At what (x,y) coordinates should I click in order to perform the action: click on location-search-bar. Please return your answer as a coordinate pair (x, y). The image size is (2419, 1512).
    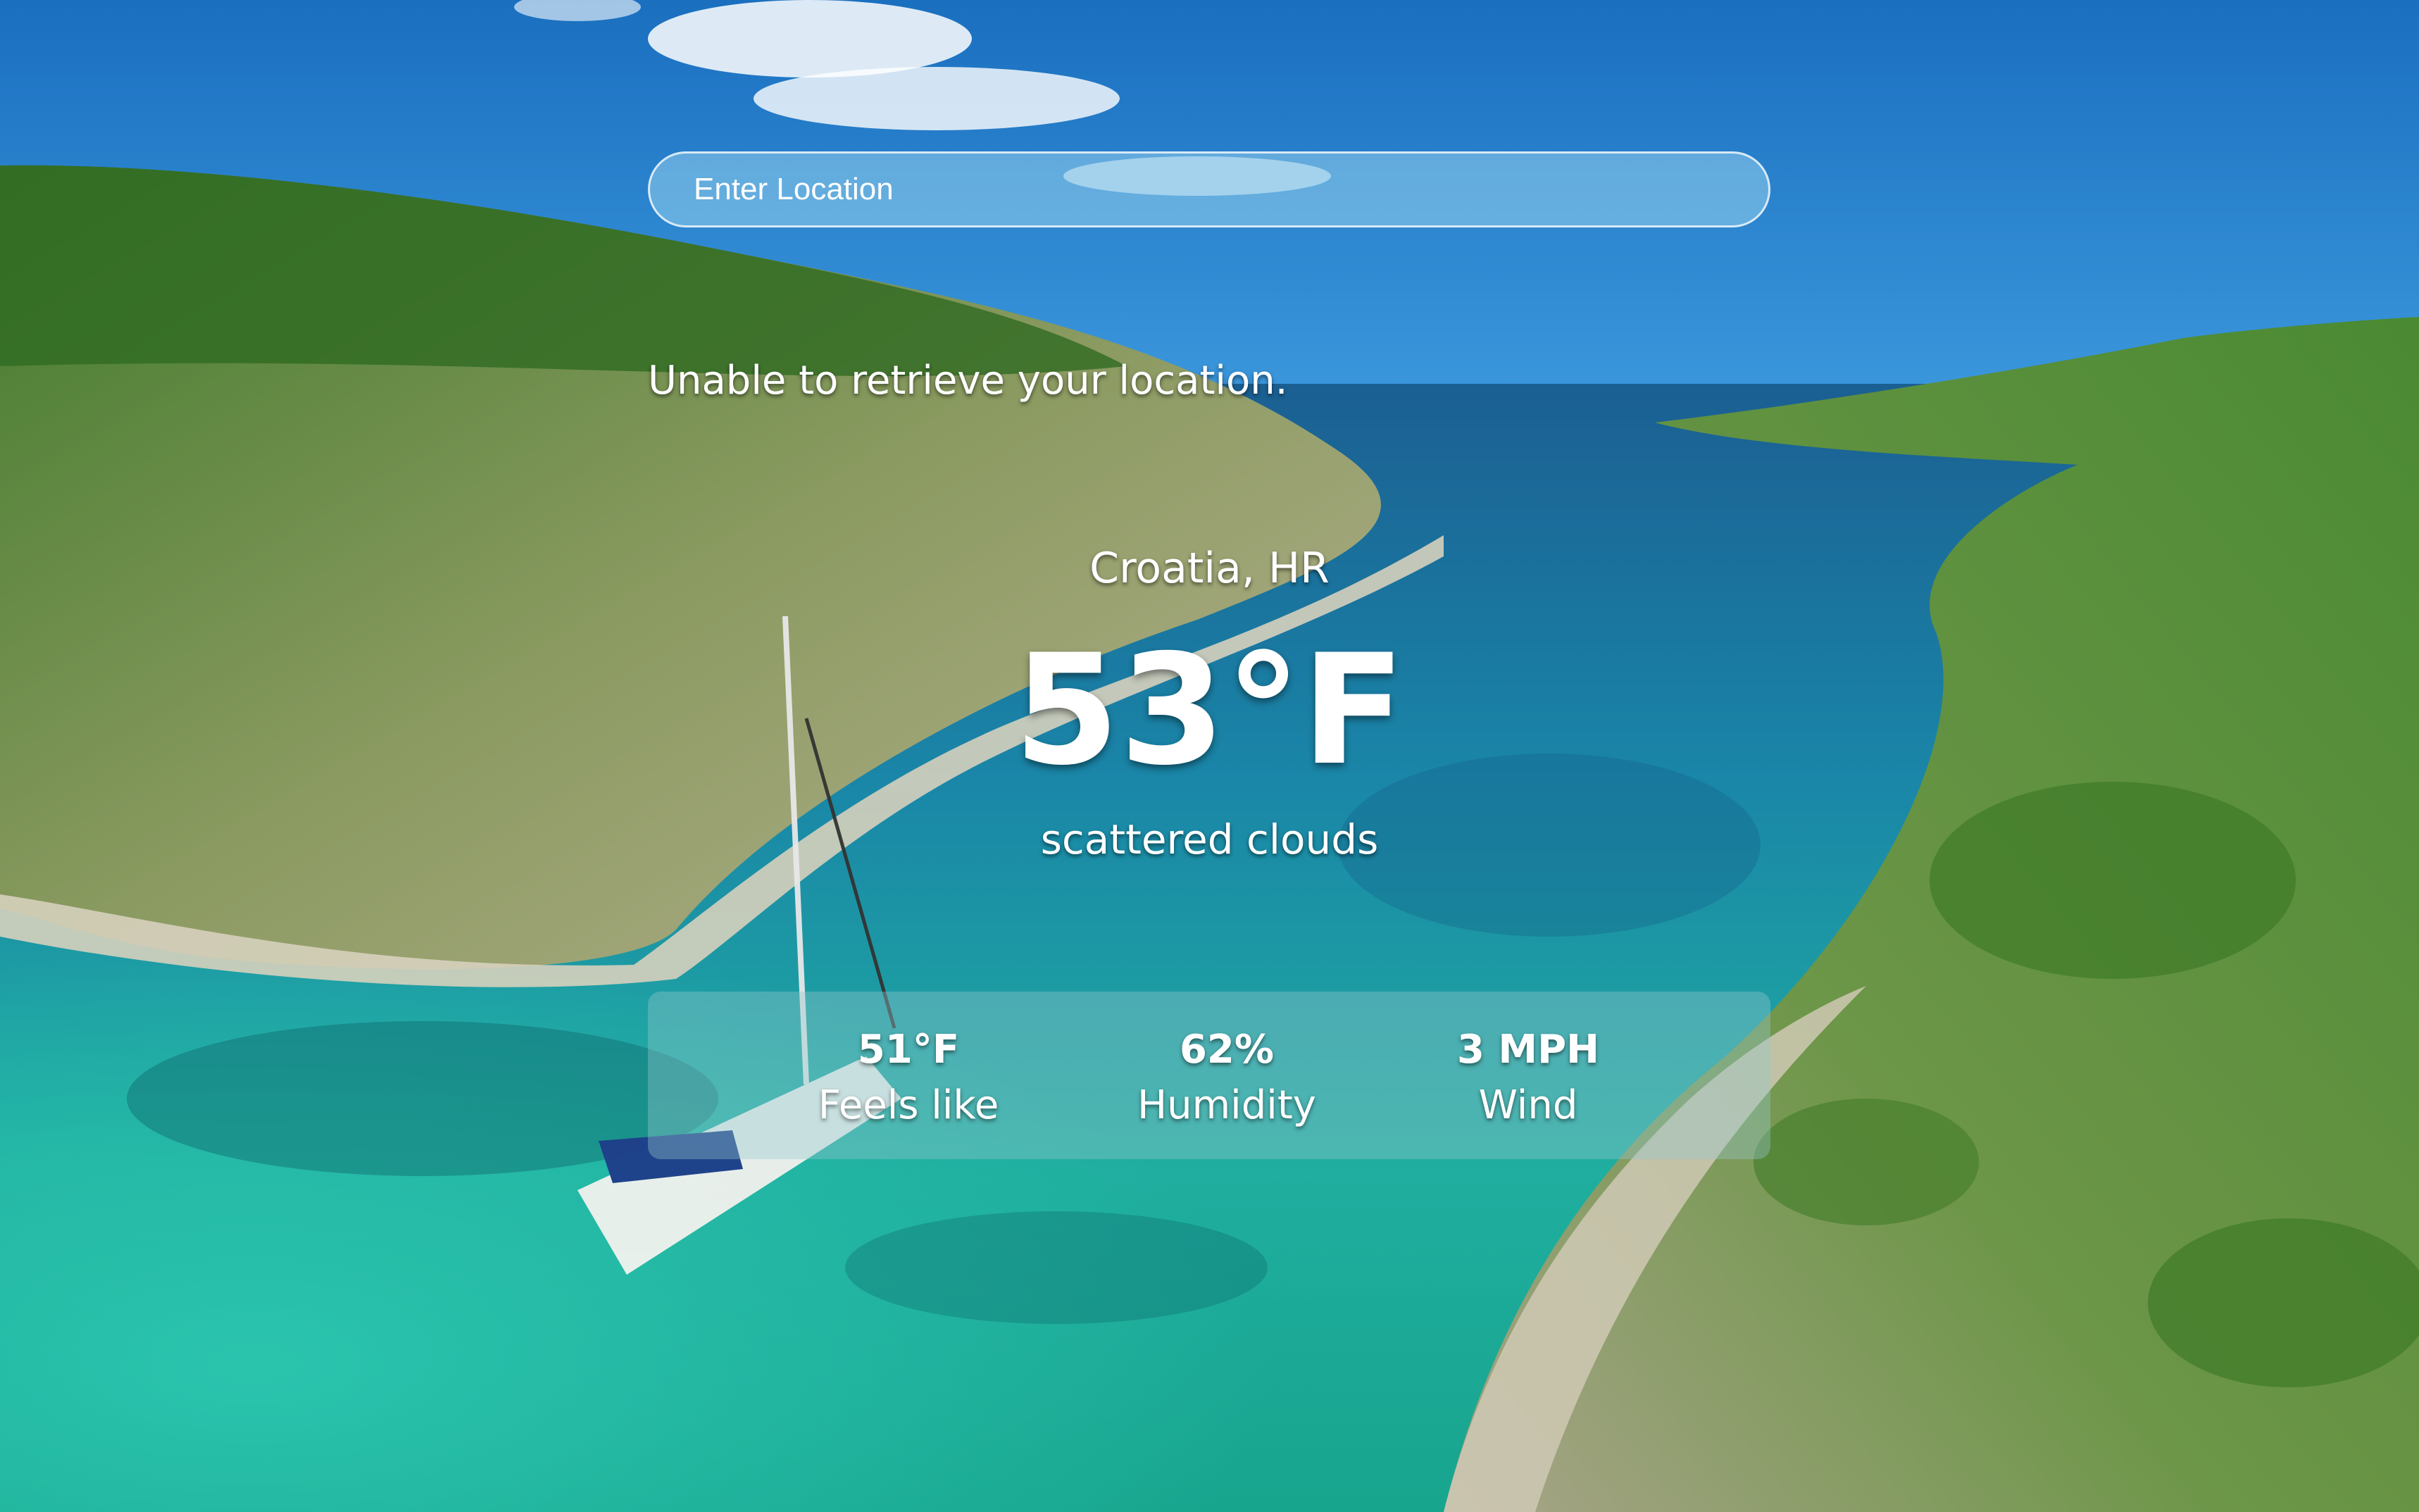
    Looking at the image, I should click on (1209, 189).